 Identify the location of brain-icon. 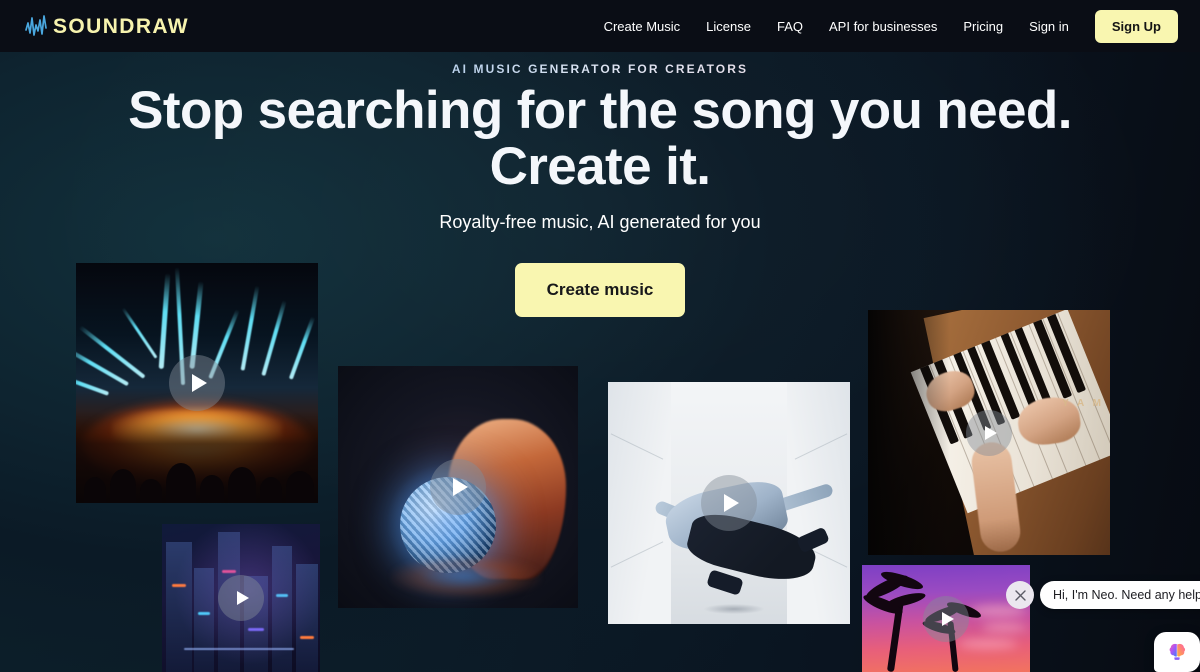
(1177, 651).